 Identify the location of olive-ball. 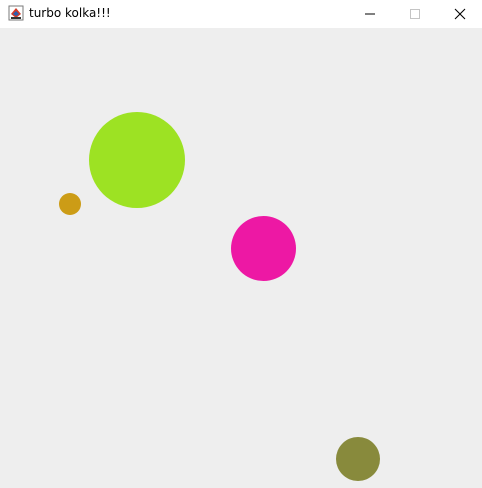
(358, 459).